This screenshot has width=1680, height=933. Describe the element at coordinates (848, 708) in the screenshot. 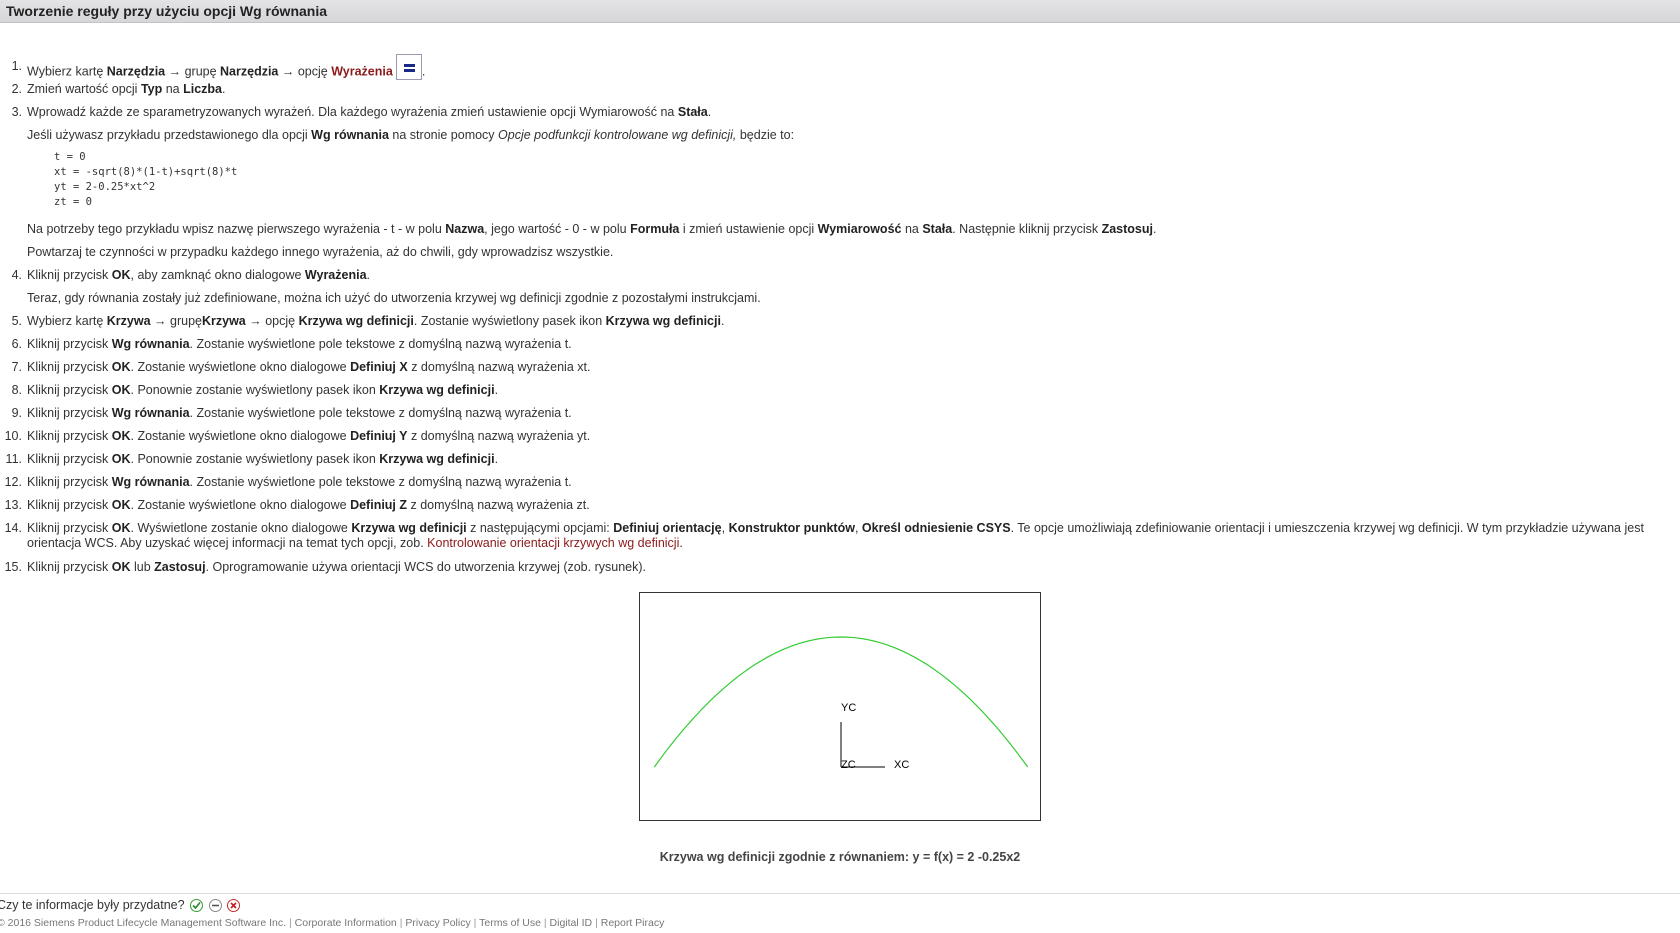

I see `yc-label: YC` at that location.